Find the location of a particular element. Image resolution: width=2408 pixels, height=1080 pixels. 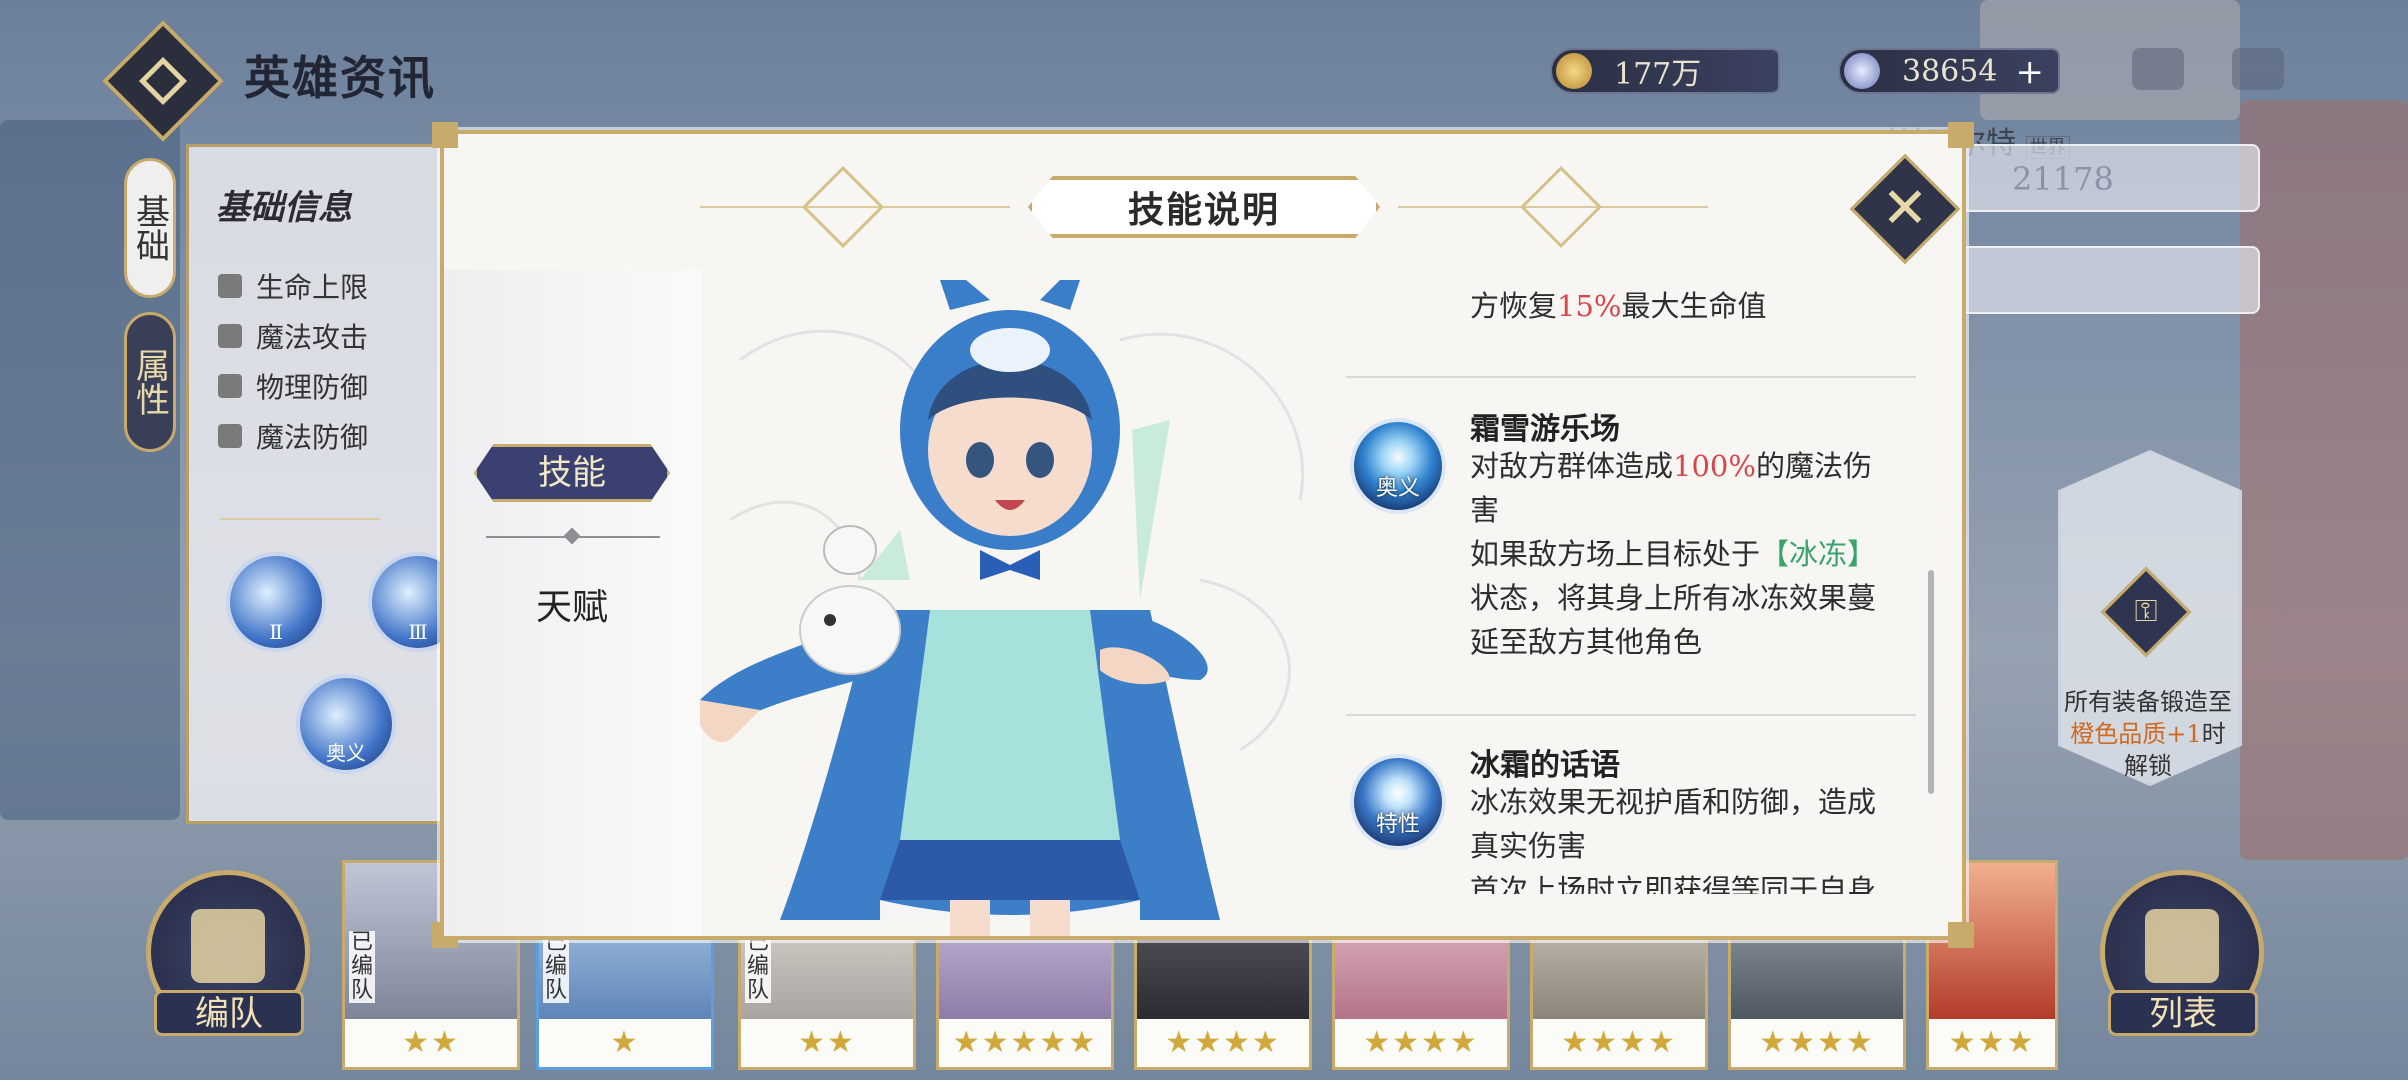

gold-amount: 177万 is located at coordinates (1658, 74).